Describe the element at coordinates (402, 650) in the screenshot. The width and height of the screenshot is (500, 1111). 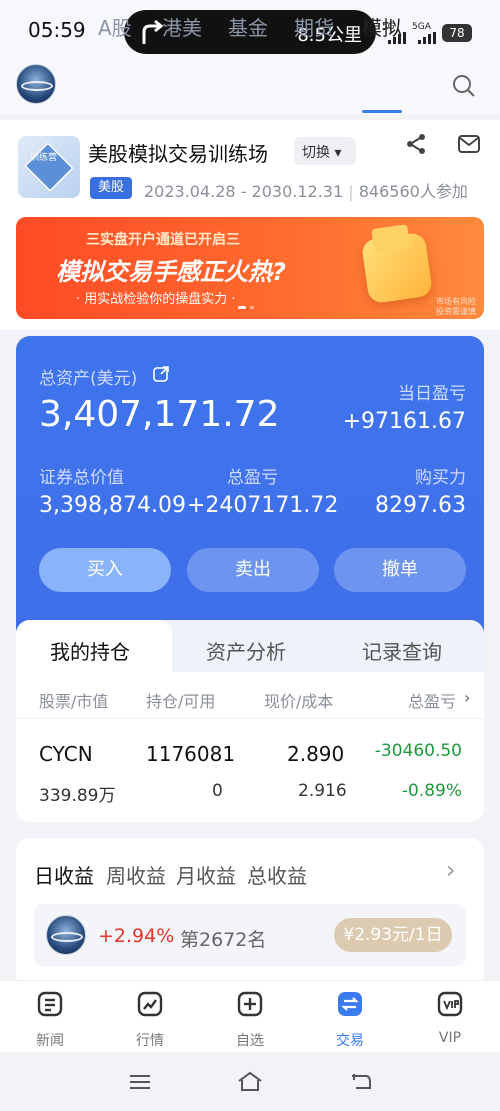
I see `tab-records: 记录查询` at that location.